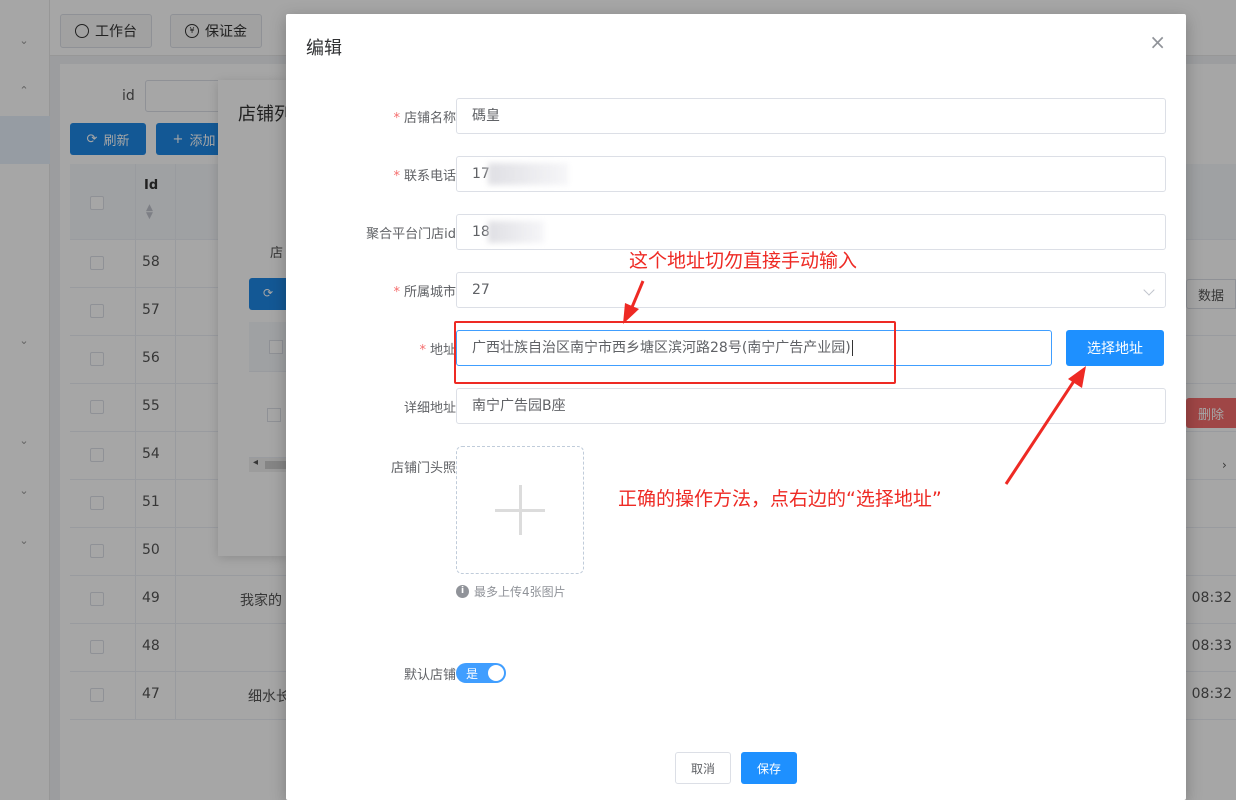 The width and height of the screenshot is (1236, 800). Describe the element at coordinates (324, 48) in the screenshot. I see `dialog-title: 编辑` at that location.